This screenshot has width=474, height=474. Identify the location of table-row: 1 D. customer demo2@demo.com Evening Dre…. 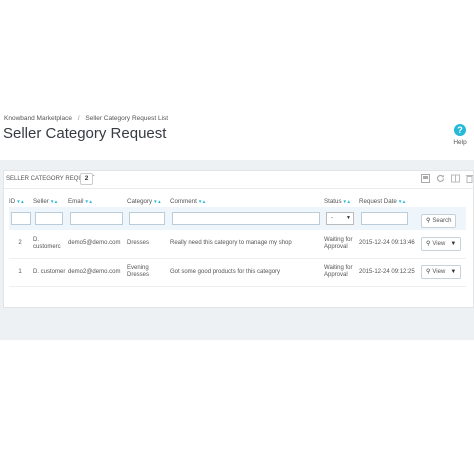
(237, 272).